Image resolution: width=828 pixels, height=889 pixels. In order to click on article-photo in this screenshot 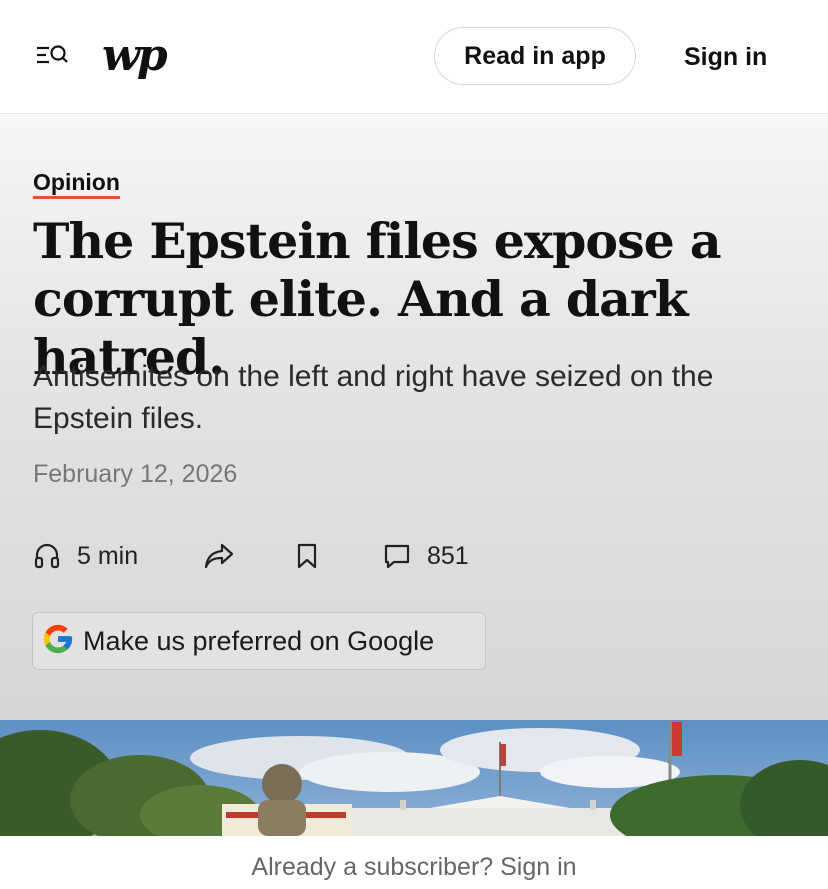, I will do `click(414, 778)`.